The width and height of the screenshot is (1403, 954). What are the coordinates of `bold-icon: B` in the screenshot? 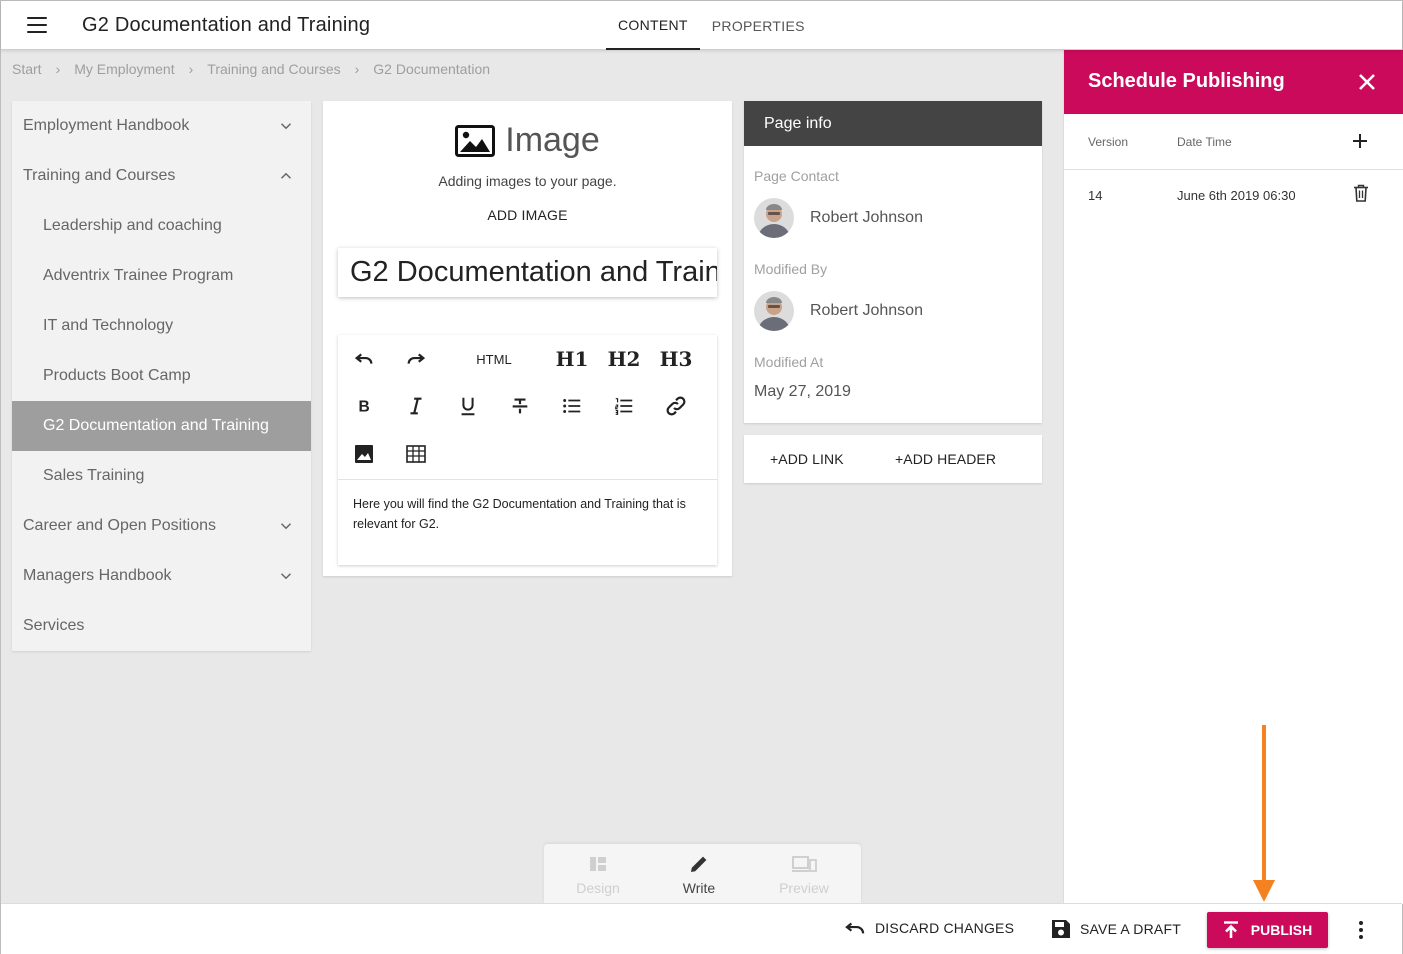 It's located at (364, 406).